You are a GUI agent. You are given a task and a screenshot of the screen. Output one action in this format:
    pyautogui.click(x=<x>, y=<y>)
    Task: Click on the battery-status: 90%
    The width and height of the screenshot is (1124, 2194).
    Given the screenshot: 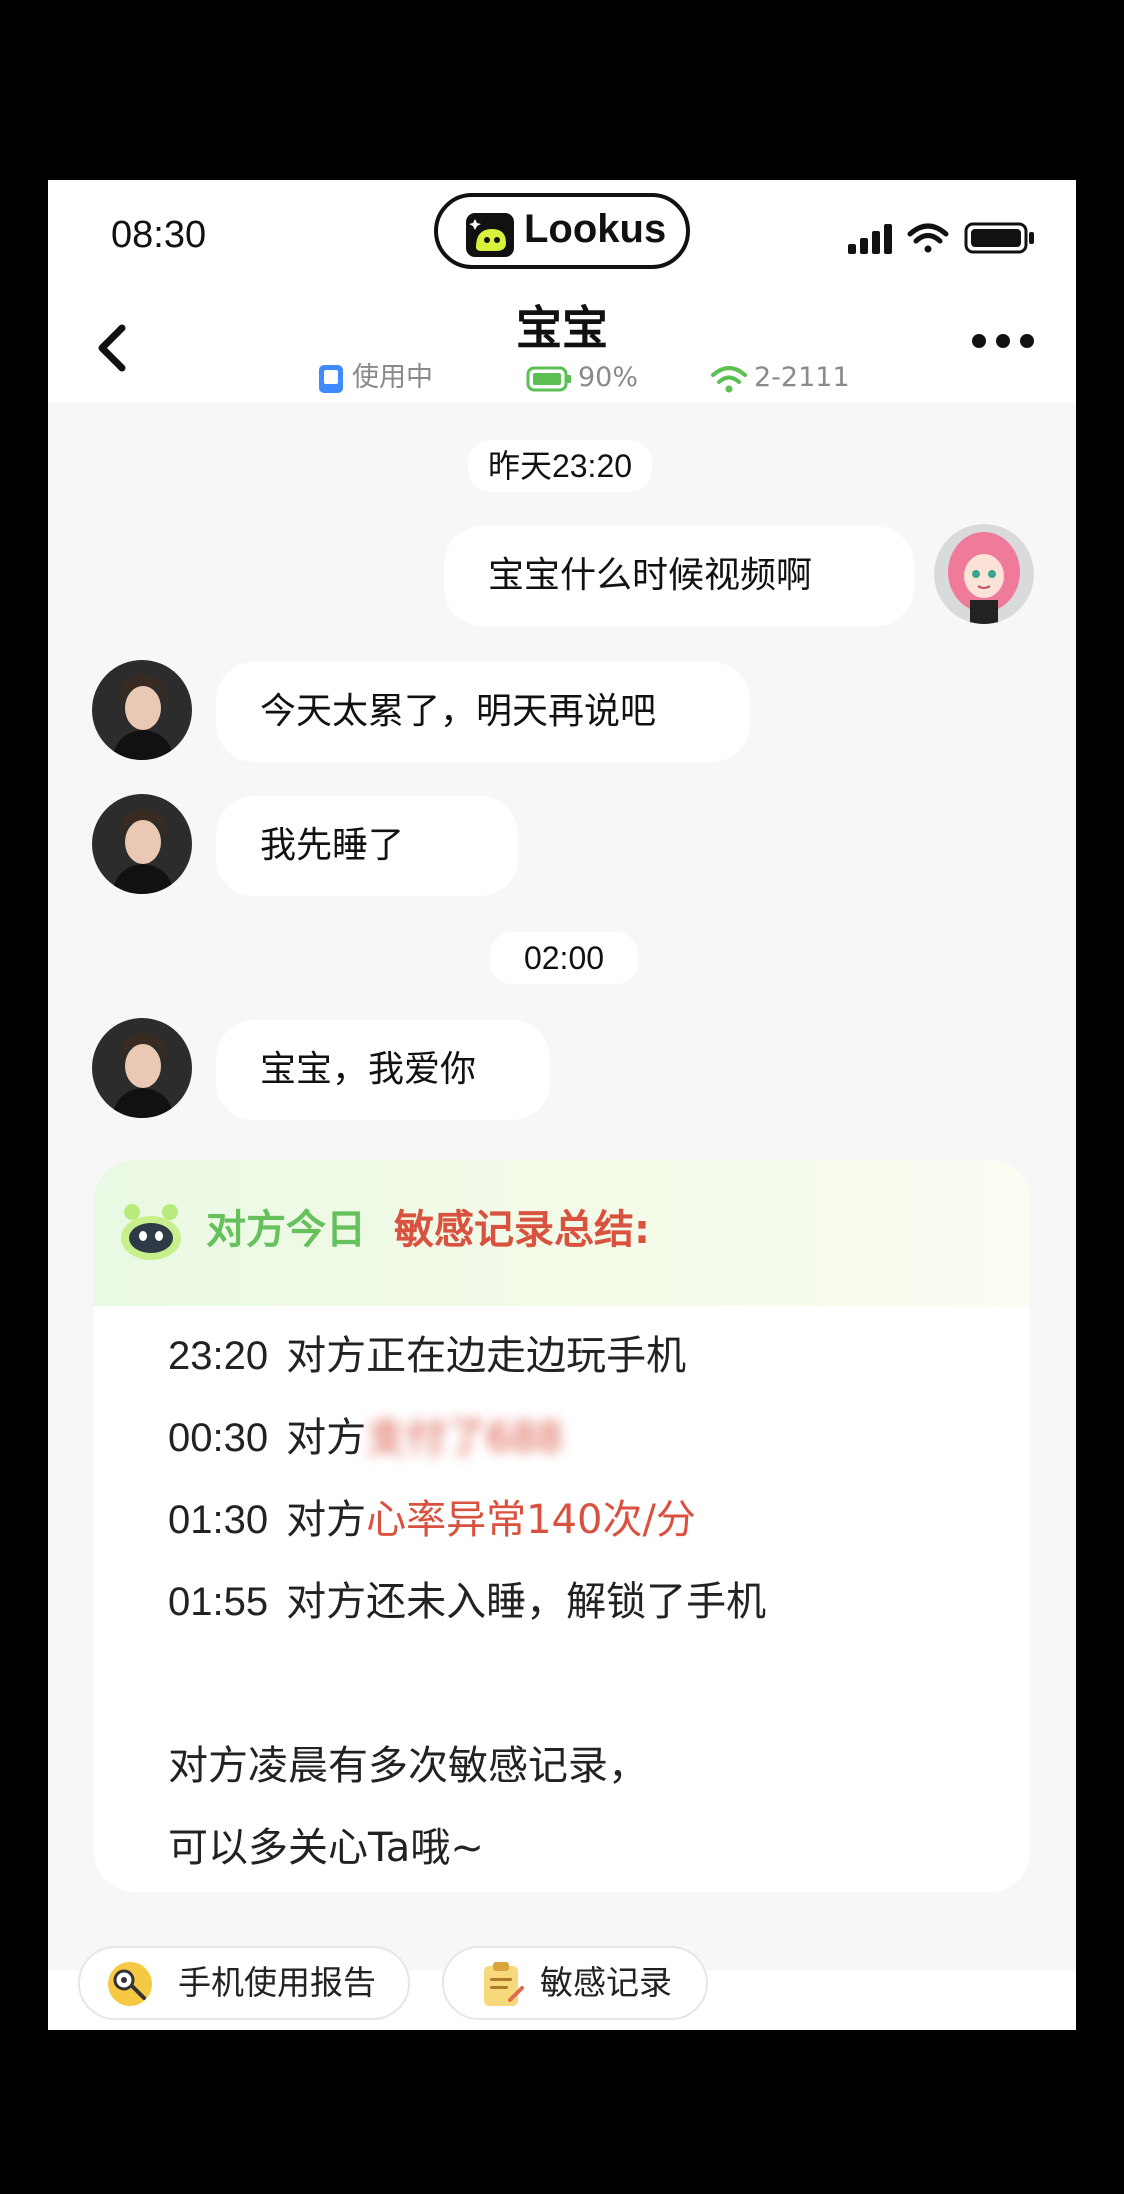 What is the action you would take?
    pyautogui.click(x=582, y=378)
    